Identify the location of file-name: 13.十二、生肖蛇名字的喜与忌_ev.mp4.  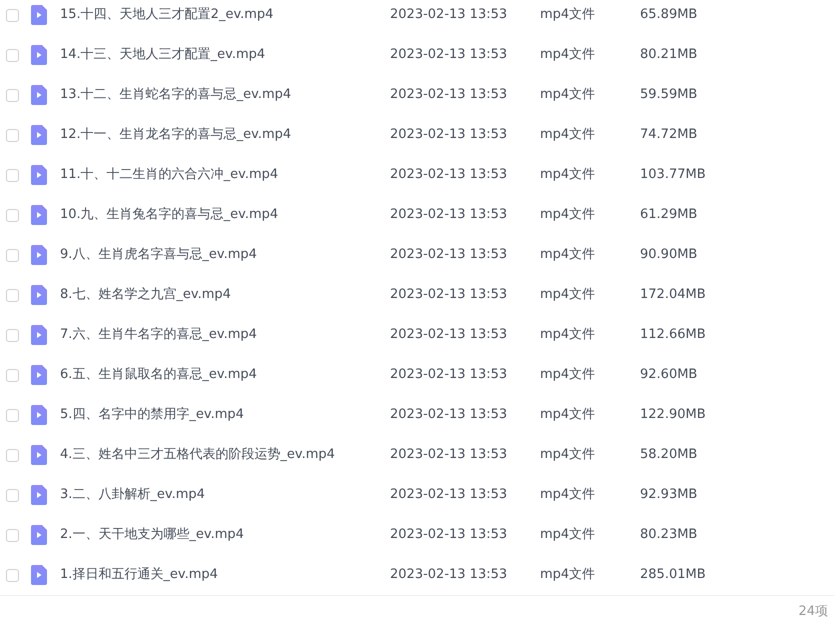
(176, 95).